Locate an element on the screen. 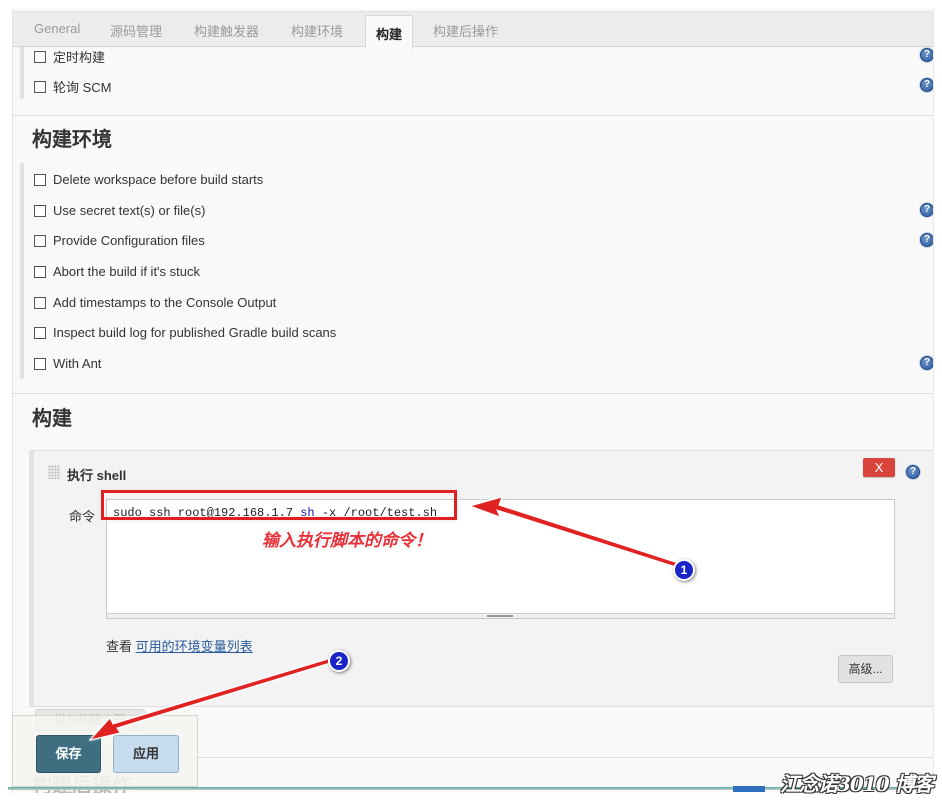  tab-post-build: 构建后操作 is located at coordinates (465, 30).